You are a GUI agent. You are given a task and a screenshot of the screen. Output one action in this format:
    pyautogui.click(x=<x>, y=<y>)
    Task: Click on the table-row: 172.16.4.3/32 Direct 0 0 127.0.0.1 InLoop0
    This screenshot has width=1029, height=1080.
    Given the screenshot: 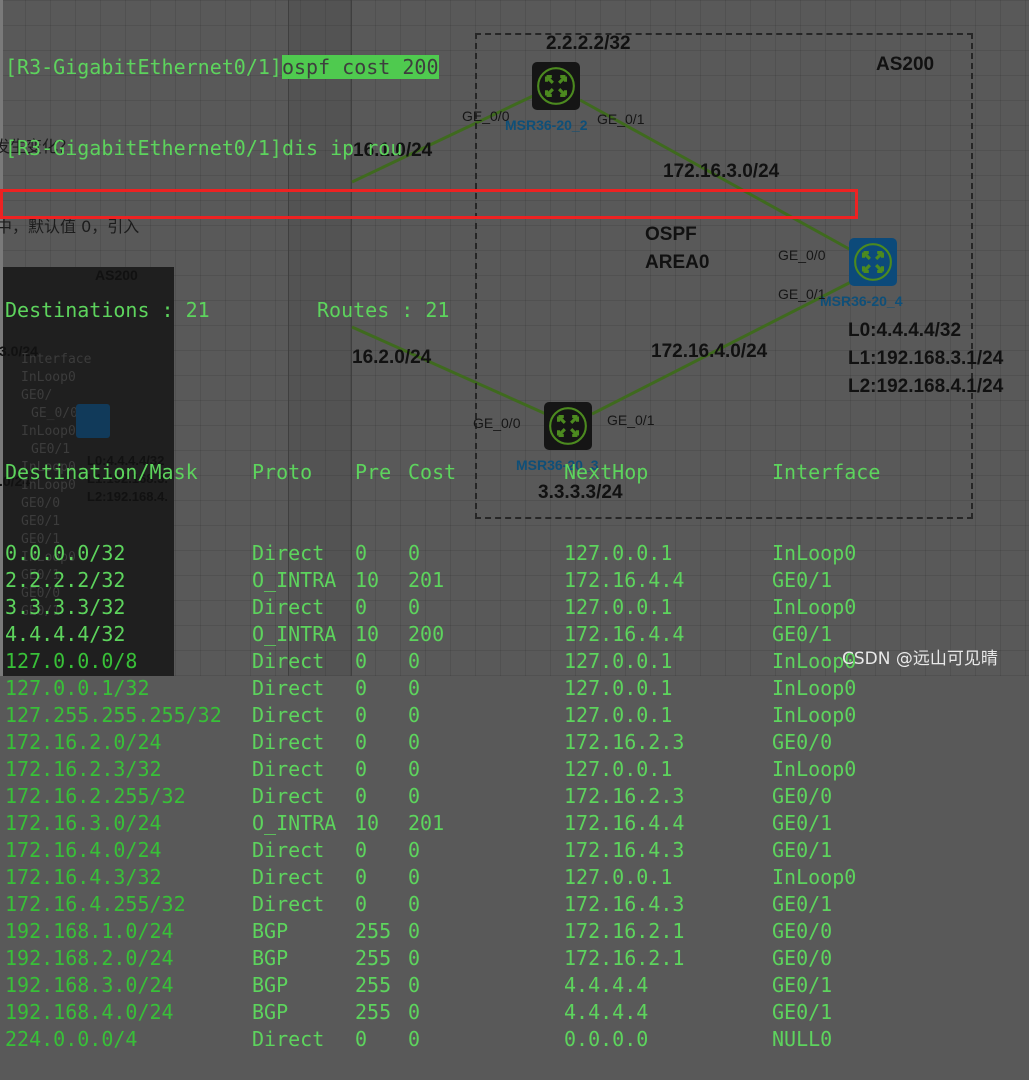 What is the action you would take?
    pyautogui.click(x=430, y=877)
    